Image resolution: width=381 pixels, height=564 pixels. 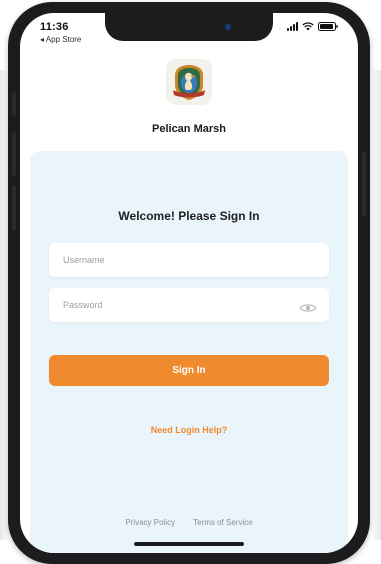 I want to click on sign-in-button: Sign In, so click(x=189, y=370).